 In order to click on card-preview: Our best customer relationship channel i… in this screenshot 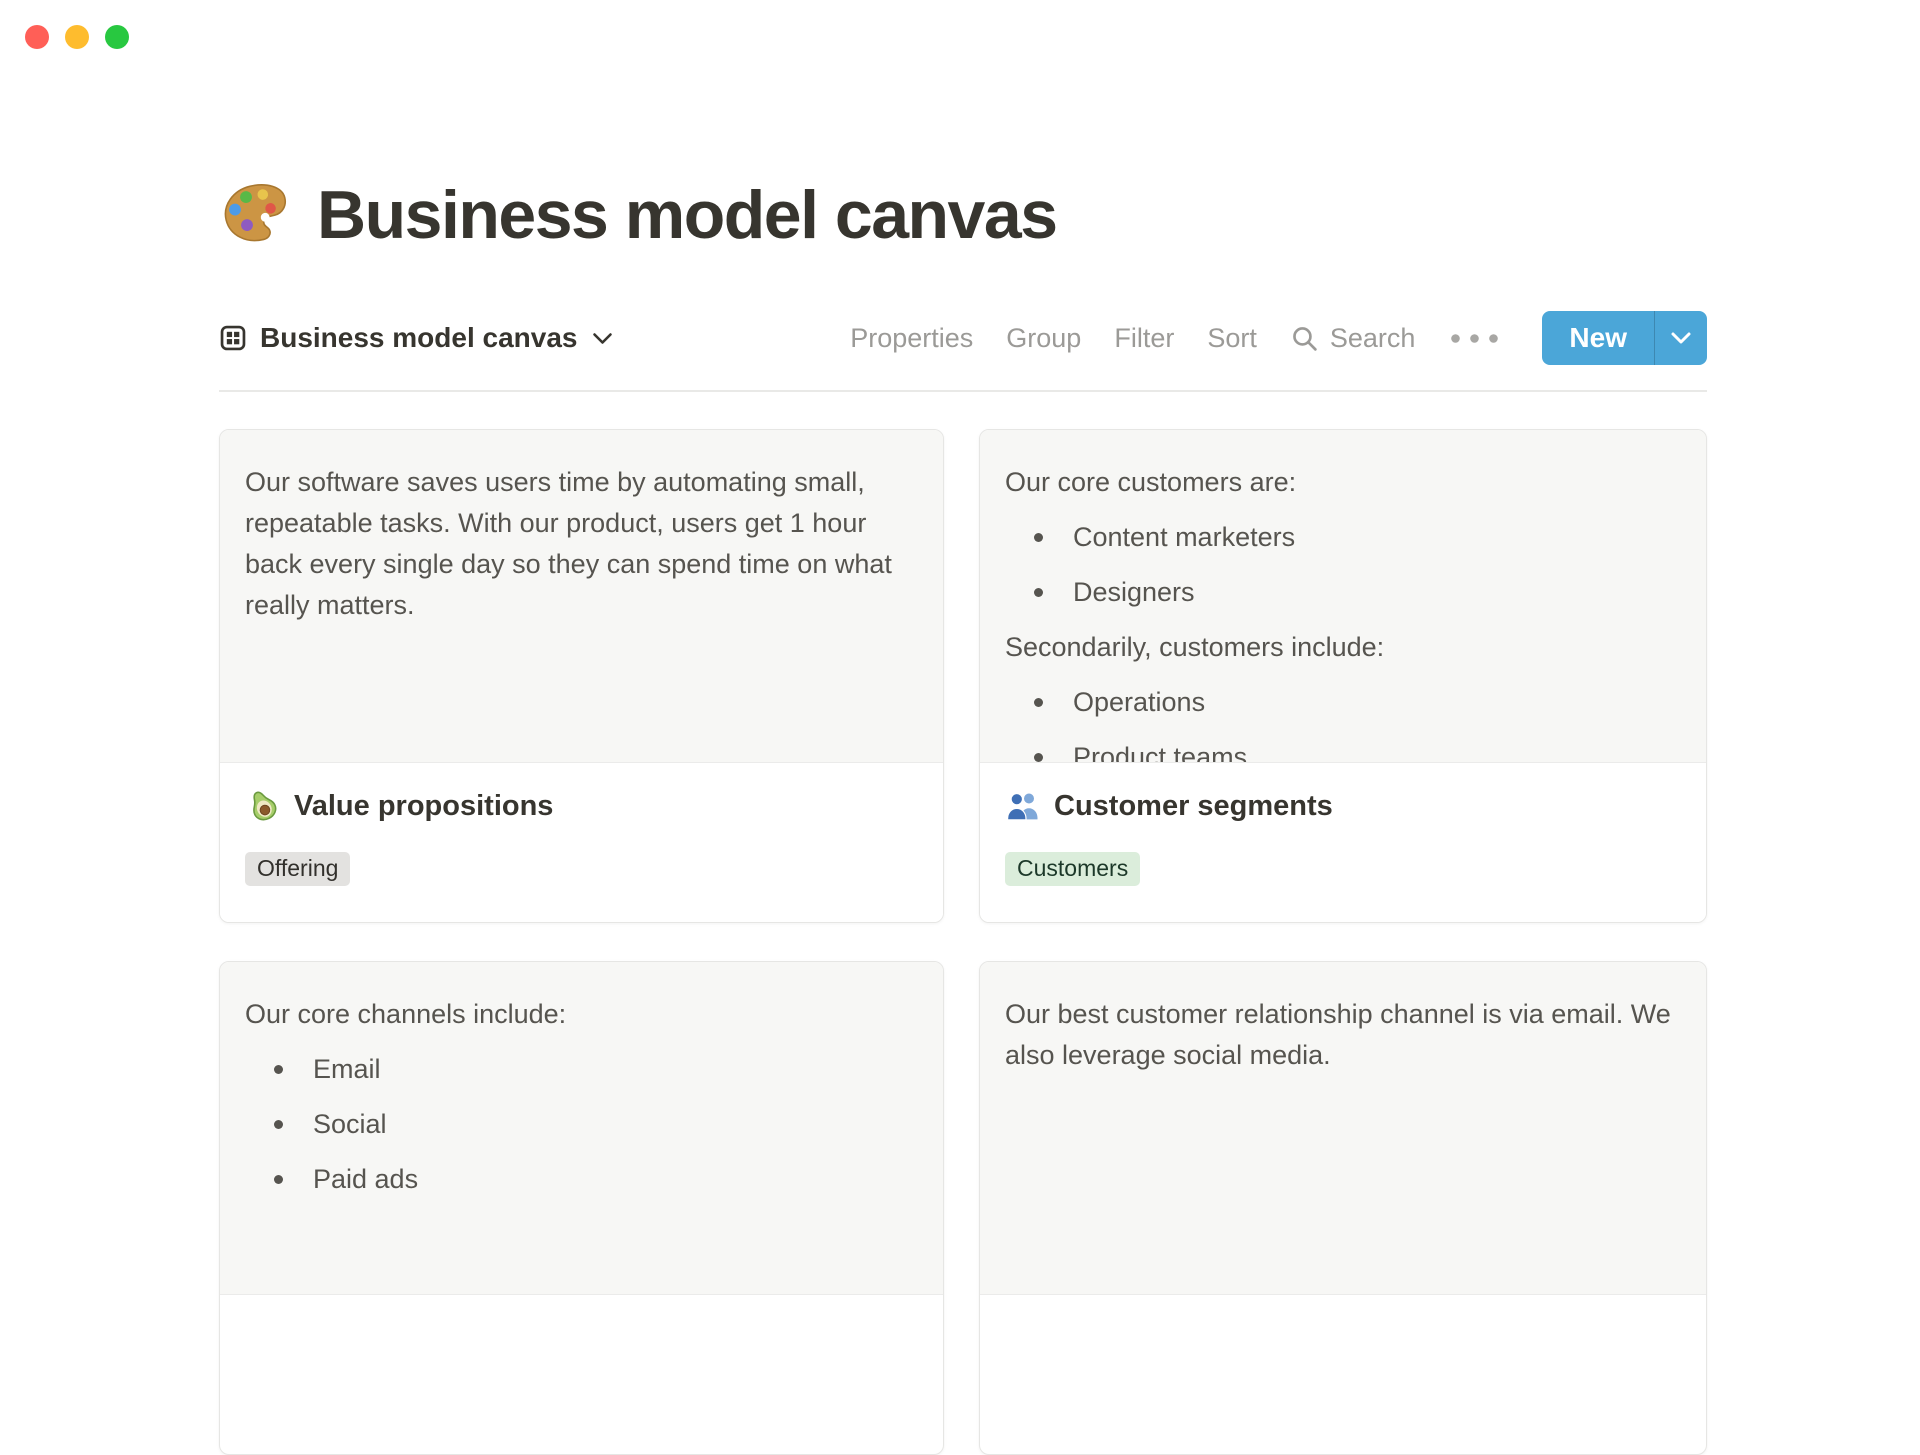, I will do `click(1343, 1128)`.